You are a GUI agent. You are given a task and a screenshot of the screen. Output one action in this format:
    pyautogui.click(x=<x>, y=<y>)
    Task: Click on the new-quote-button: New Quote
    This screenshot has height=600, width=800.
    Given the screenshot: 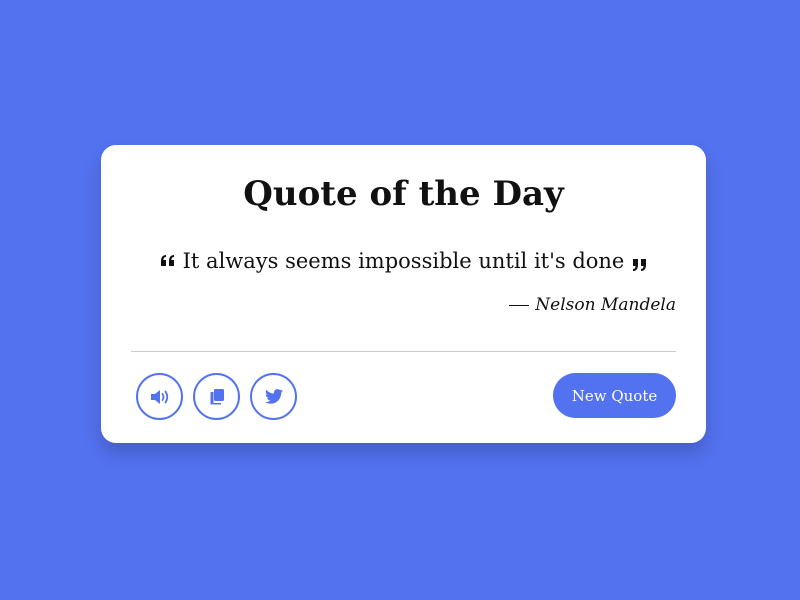 What is the action you would take?
    pyautogui.click(x=614, y=395)
    